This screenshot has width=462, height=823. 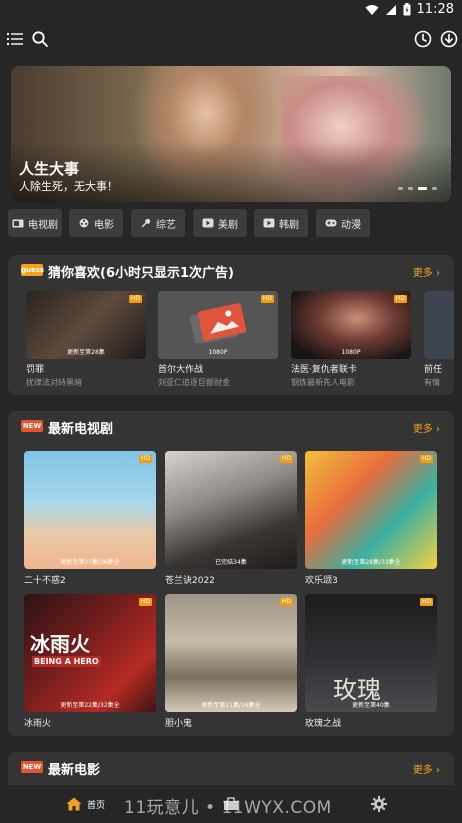 What do you see at coordinates (15, 39) in the screenshot?
I see `menu-icon` at bounding box center [15, 39].